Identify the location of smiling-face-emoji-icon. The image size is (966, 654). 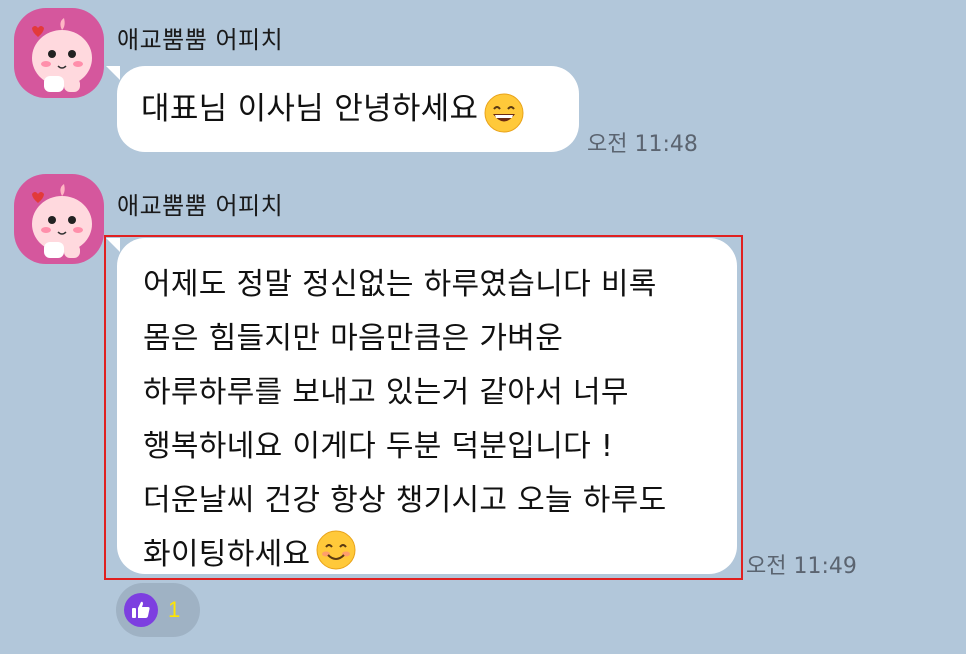
(336, 552).